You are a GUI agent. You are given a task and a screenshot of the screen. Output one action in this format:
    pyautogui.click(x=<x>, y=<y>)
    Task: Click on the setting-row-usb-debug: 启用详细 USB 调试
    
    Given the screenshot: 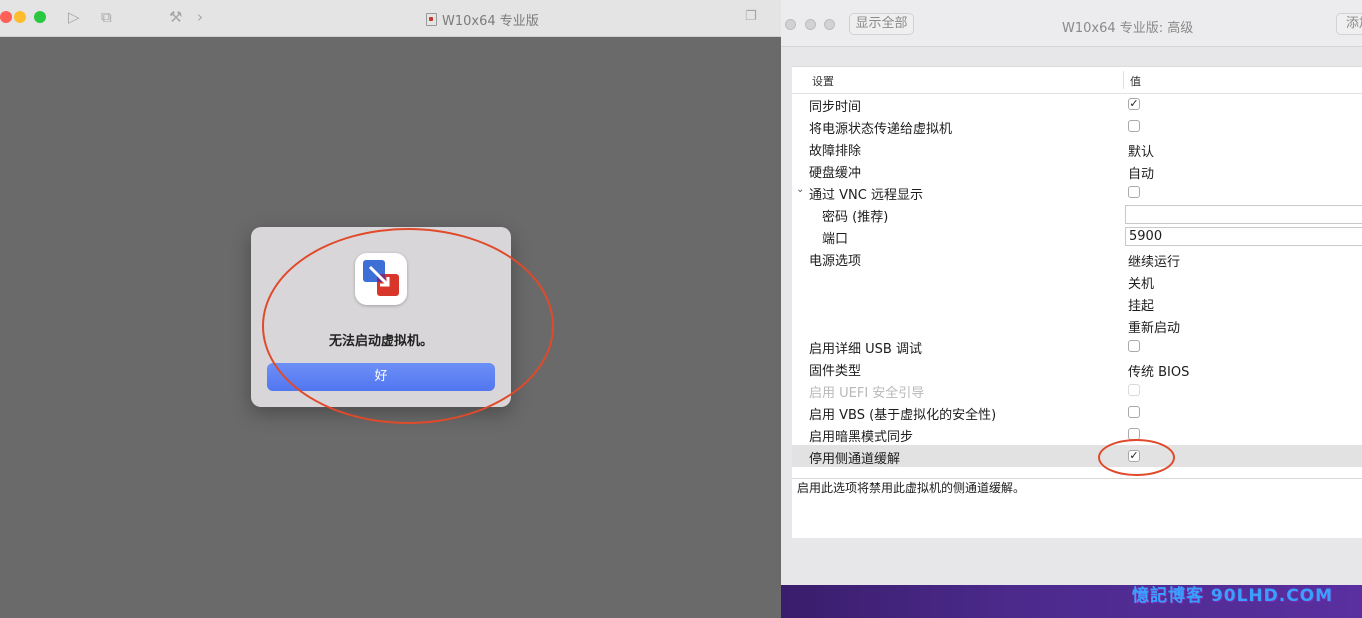 What is the action you would take?
    pyautogui.click(x=1077, y=346)
    